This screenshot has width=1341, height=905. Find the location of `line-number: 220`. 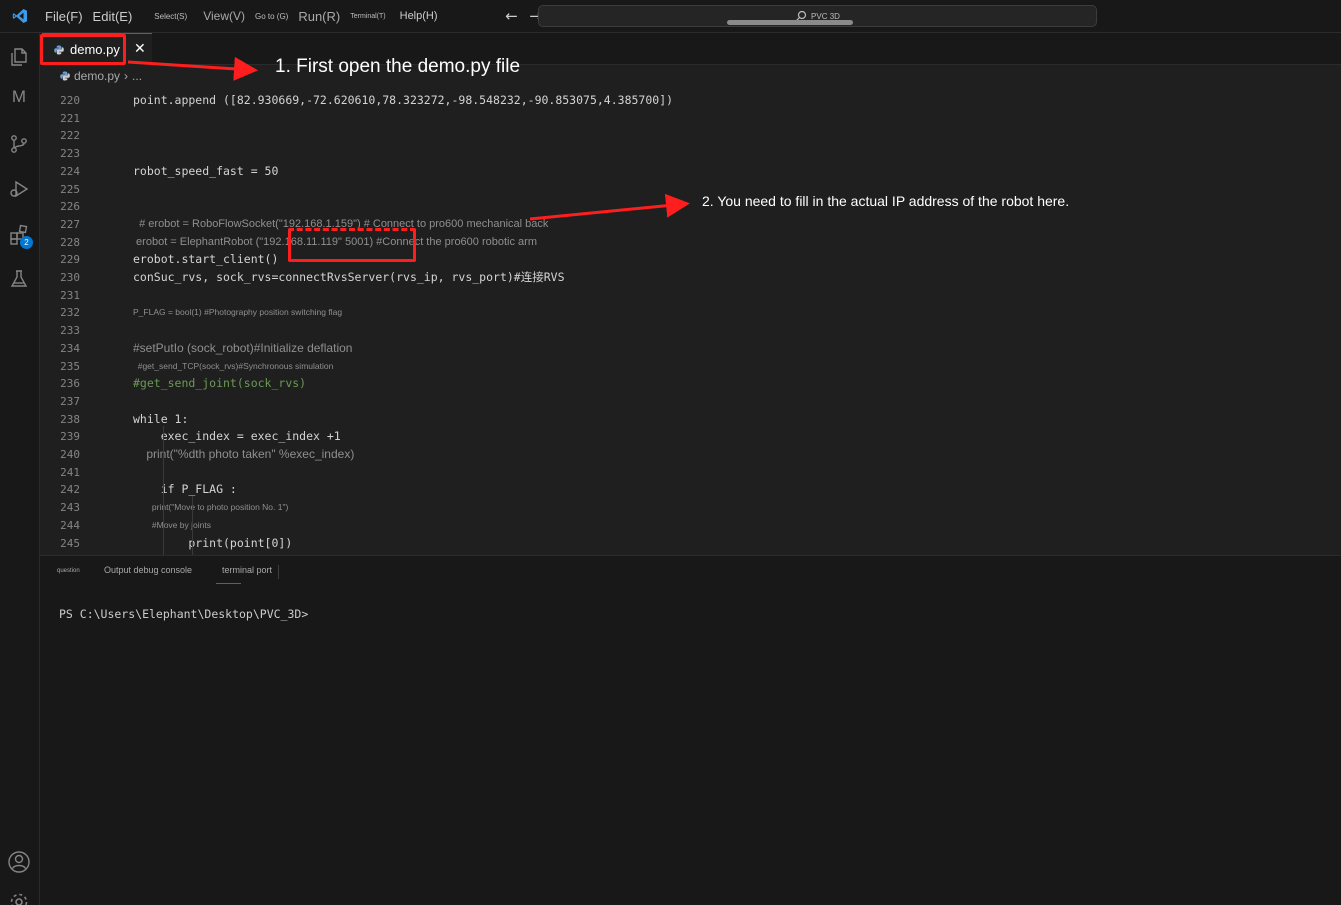

line-number: 220 is located at coordinates (70, 100).